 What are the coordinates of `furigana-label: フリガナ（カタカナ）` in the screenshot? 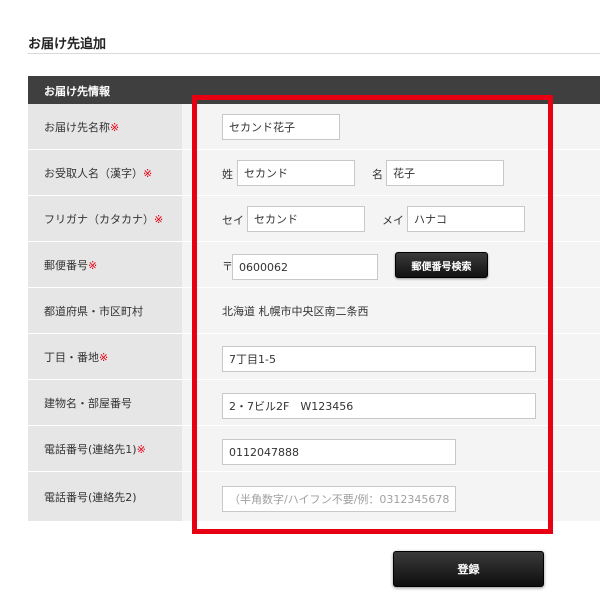 It's located at (99, 219).